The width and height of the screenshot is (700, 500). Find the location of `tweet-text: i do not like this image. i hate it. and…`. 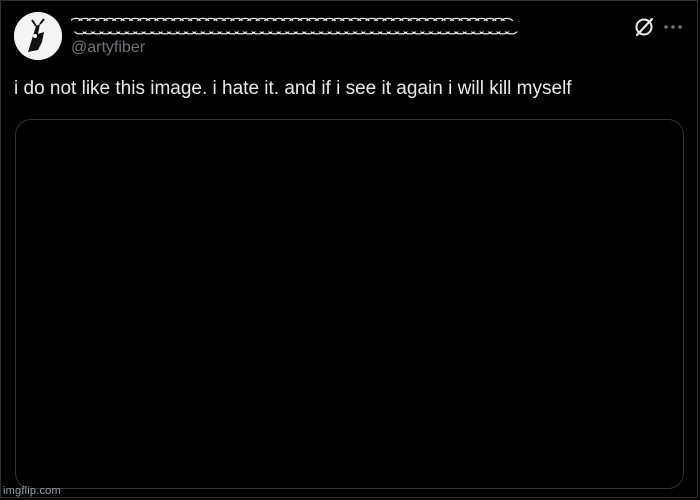

tweet-text: i do not like this image. i hate it. and… is located at coordinates (293, 88).